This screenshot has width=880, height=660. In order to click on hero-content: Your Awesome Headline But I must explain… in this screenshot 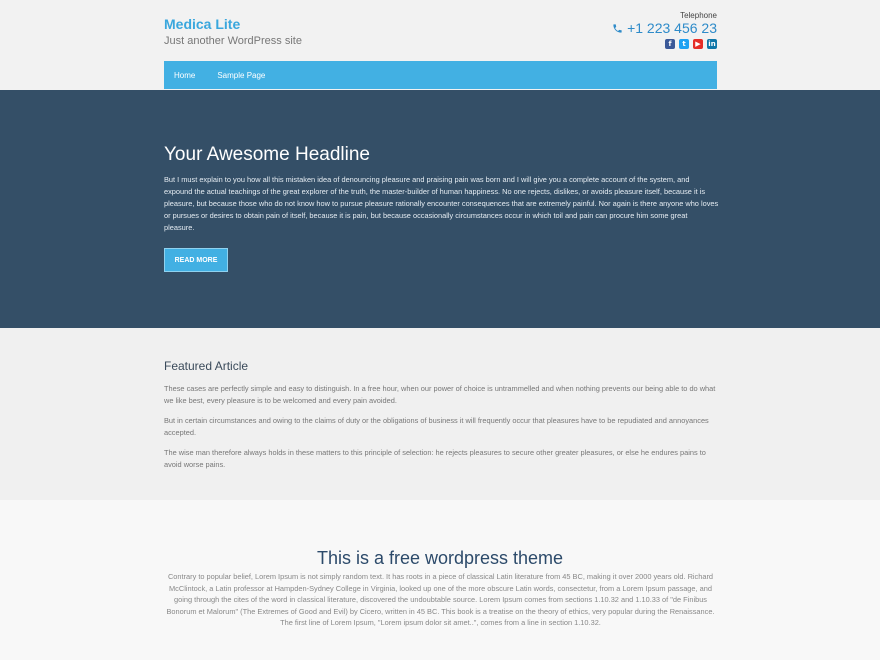, I will do `click(441, 208)`.